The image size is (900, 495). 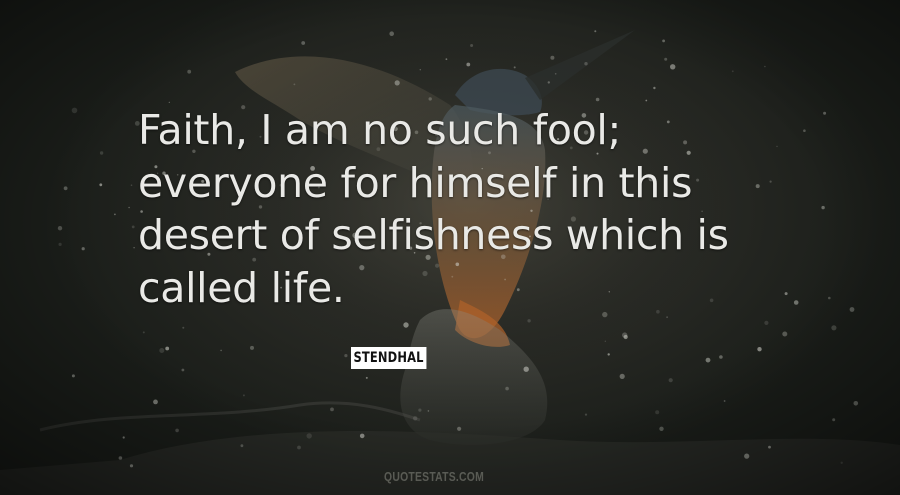 I want to click on quote-line-3: desert of selfishness which is, so click(x=433, y=235).